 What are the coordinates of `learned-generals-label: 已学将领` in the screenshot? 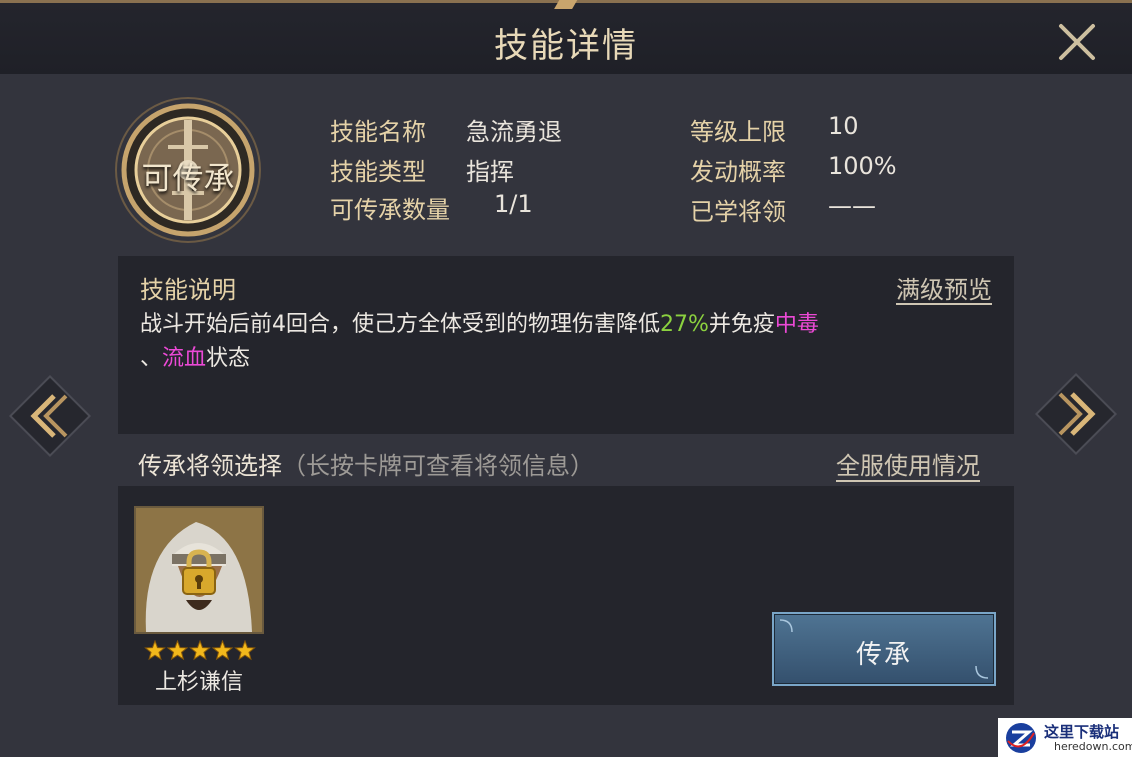 It's located at (738, 212).